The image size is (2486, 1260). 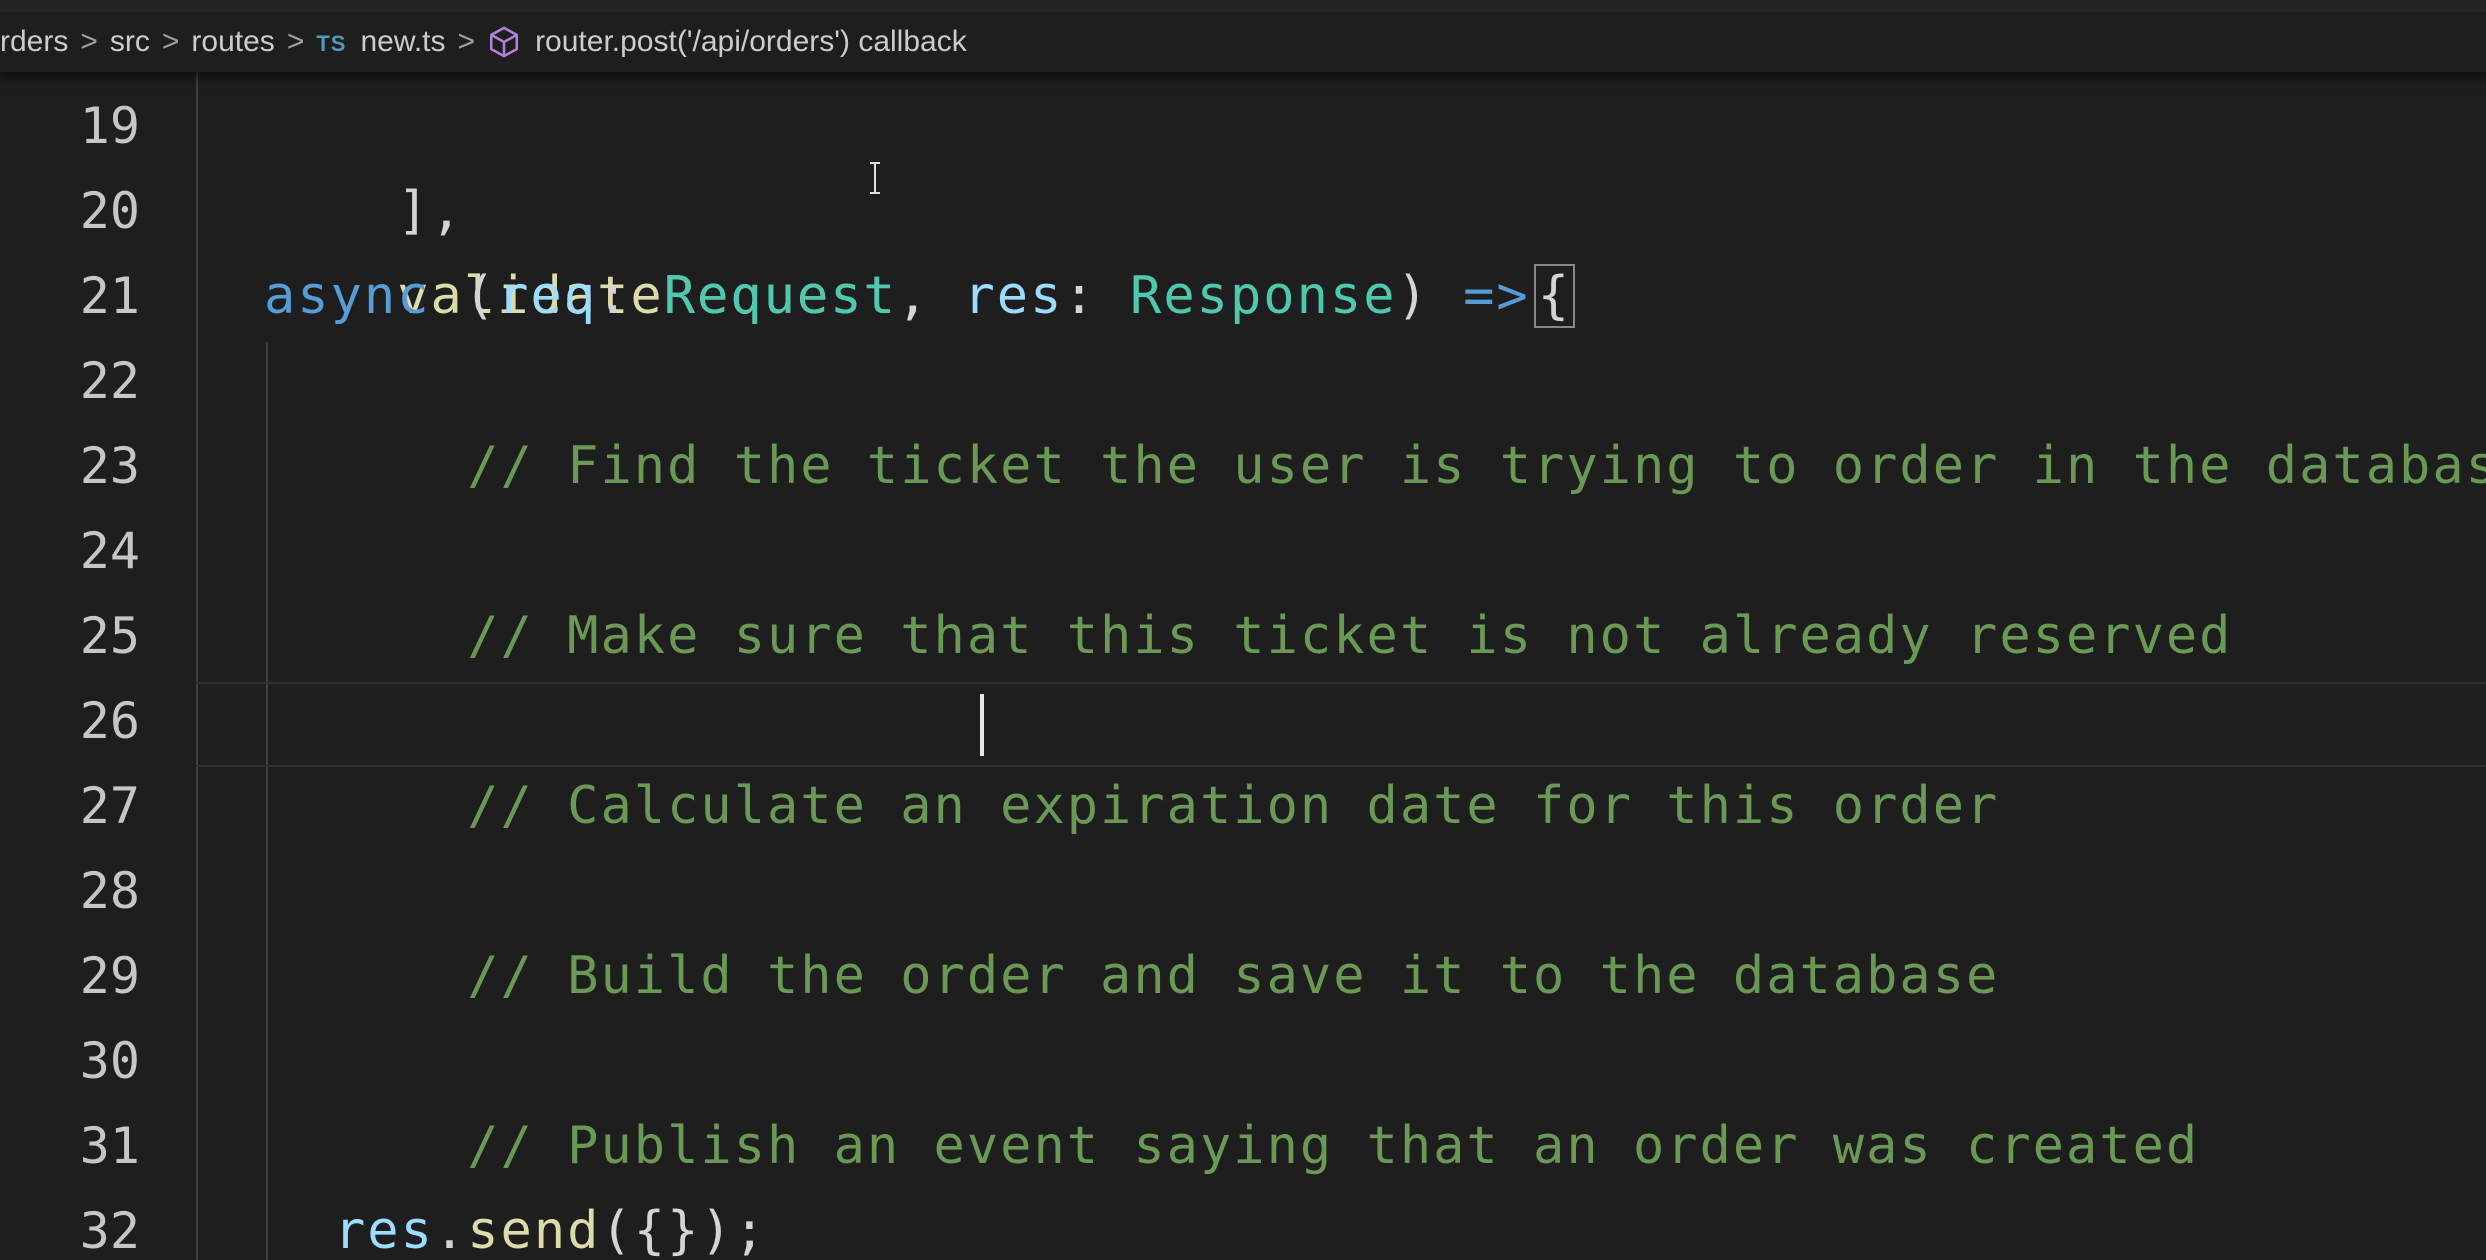 I want to click on code-token: ), so click(x=1430, y=296).